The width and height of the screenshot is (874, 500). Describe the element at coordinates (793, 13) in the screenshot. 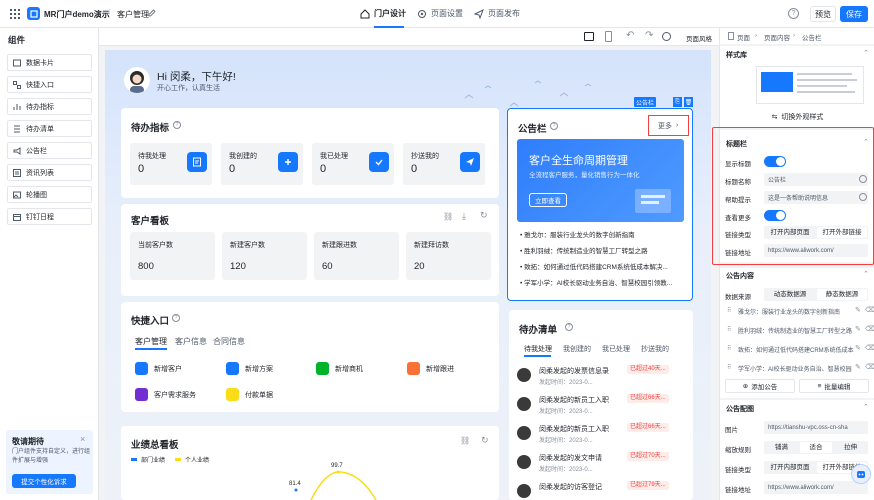

I see `help-icon: ?` at that location.